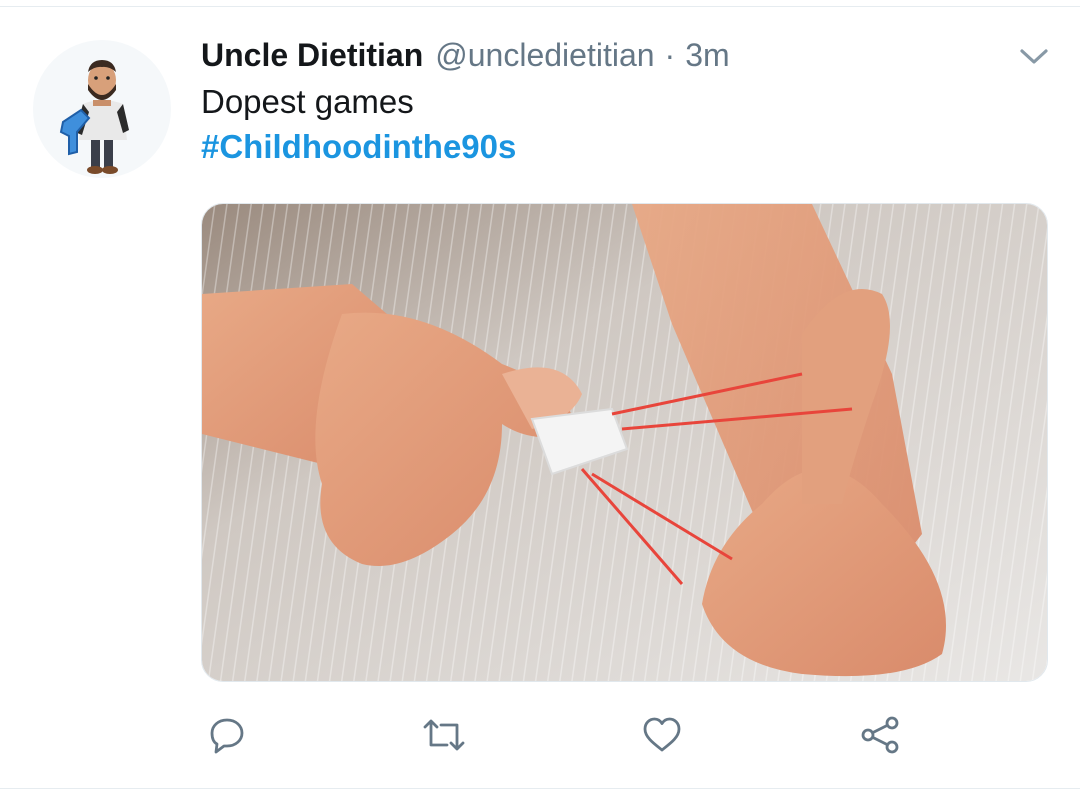  I want to click on tweet-menu-button, so click(1034, 57).